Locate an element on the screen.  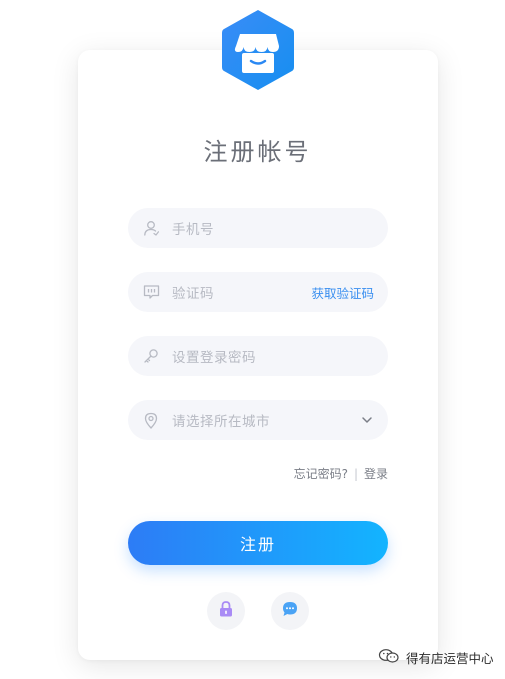
city-select-value: 请选择所在城市 is located at coordinates (266, 420).